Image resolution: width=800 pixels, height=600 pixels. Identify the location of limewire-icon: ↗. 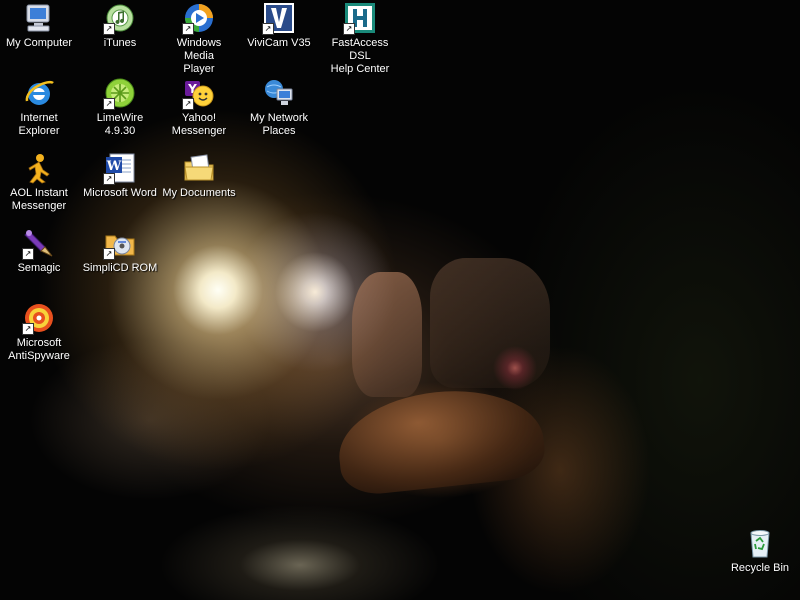
(119, 93).